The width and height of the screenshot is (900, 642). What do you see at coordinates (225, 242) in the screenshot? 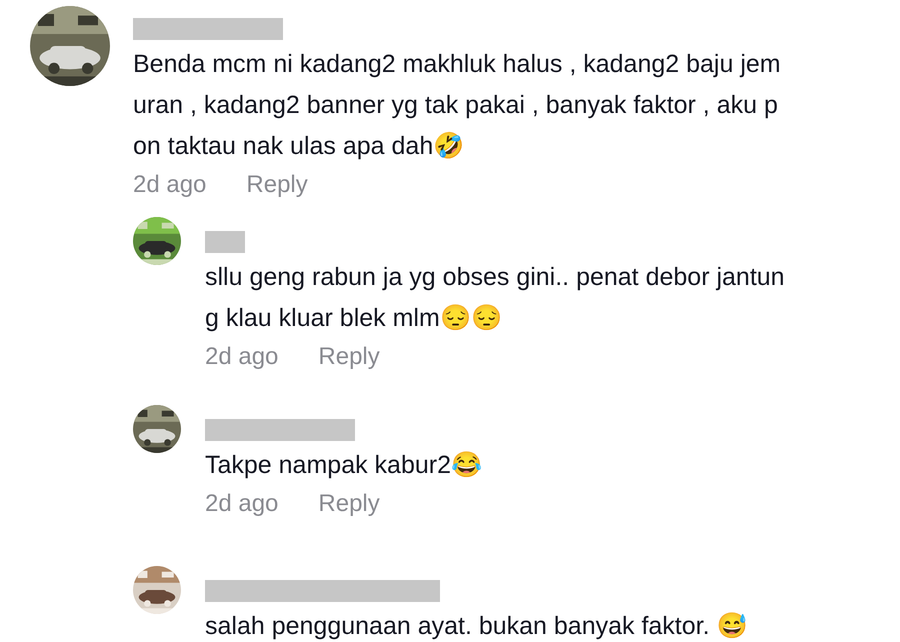
I see `redaction-bar` at bounding box center [225, 242].